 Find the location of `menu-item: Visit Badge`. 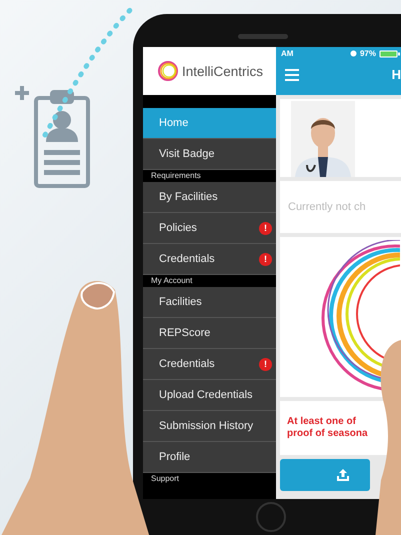

menu-item: Visit Badge is located at coordinates (209, 154).